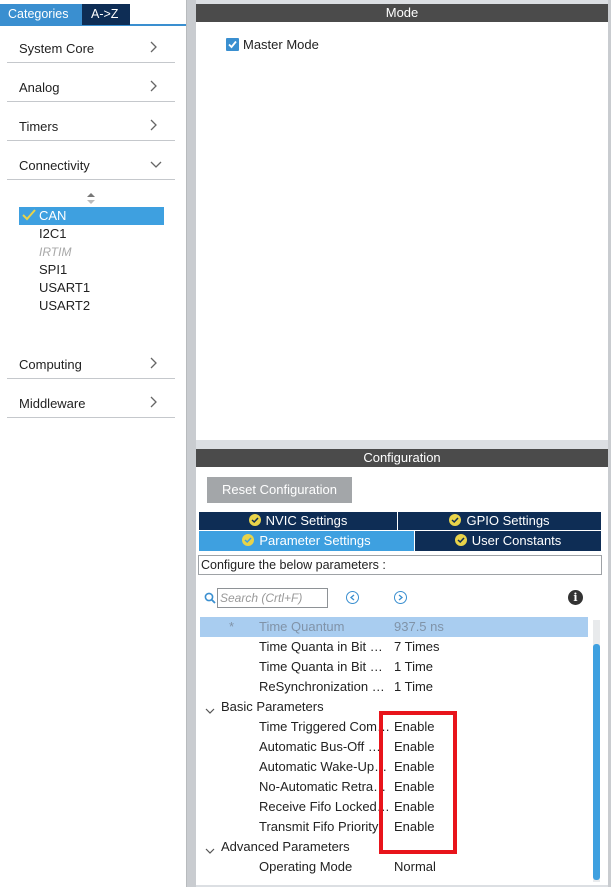 The height and width of the screenshot is (887, 611). I want to click on category-label: Timers, so click(39, 126).